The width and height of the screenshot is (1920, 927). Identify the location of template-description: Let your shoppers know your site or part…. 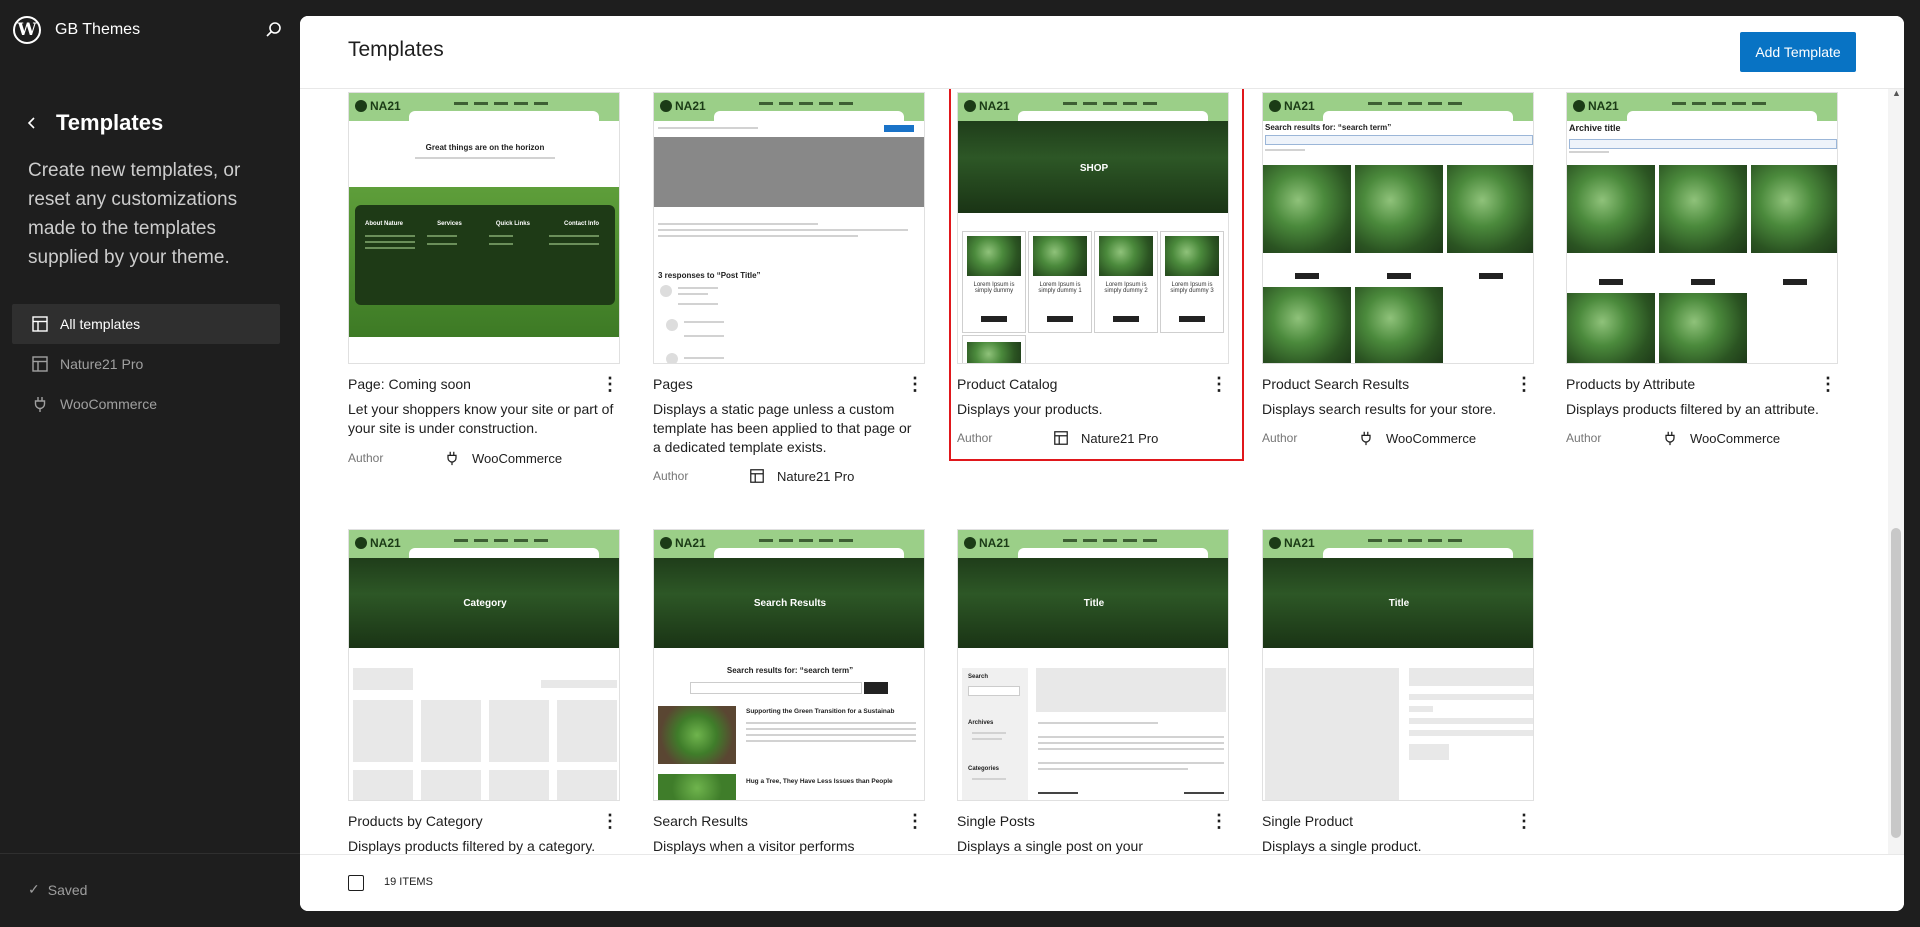
(481, 418).